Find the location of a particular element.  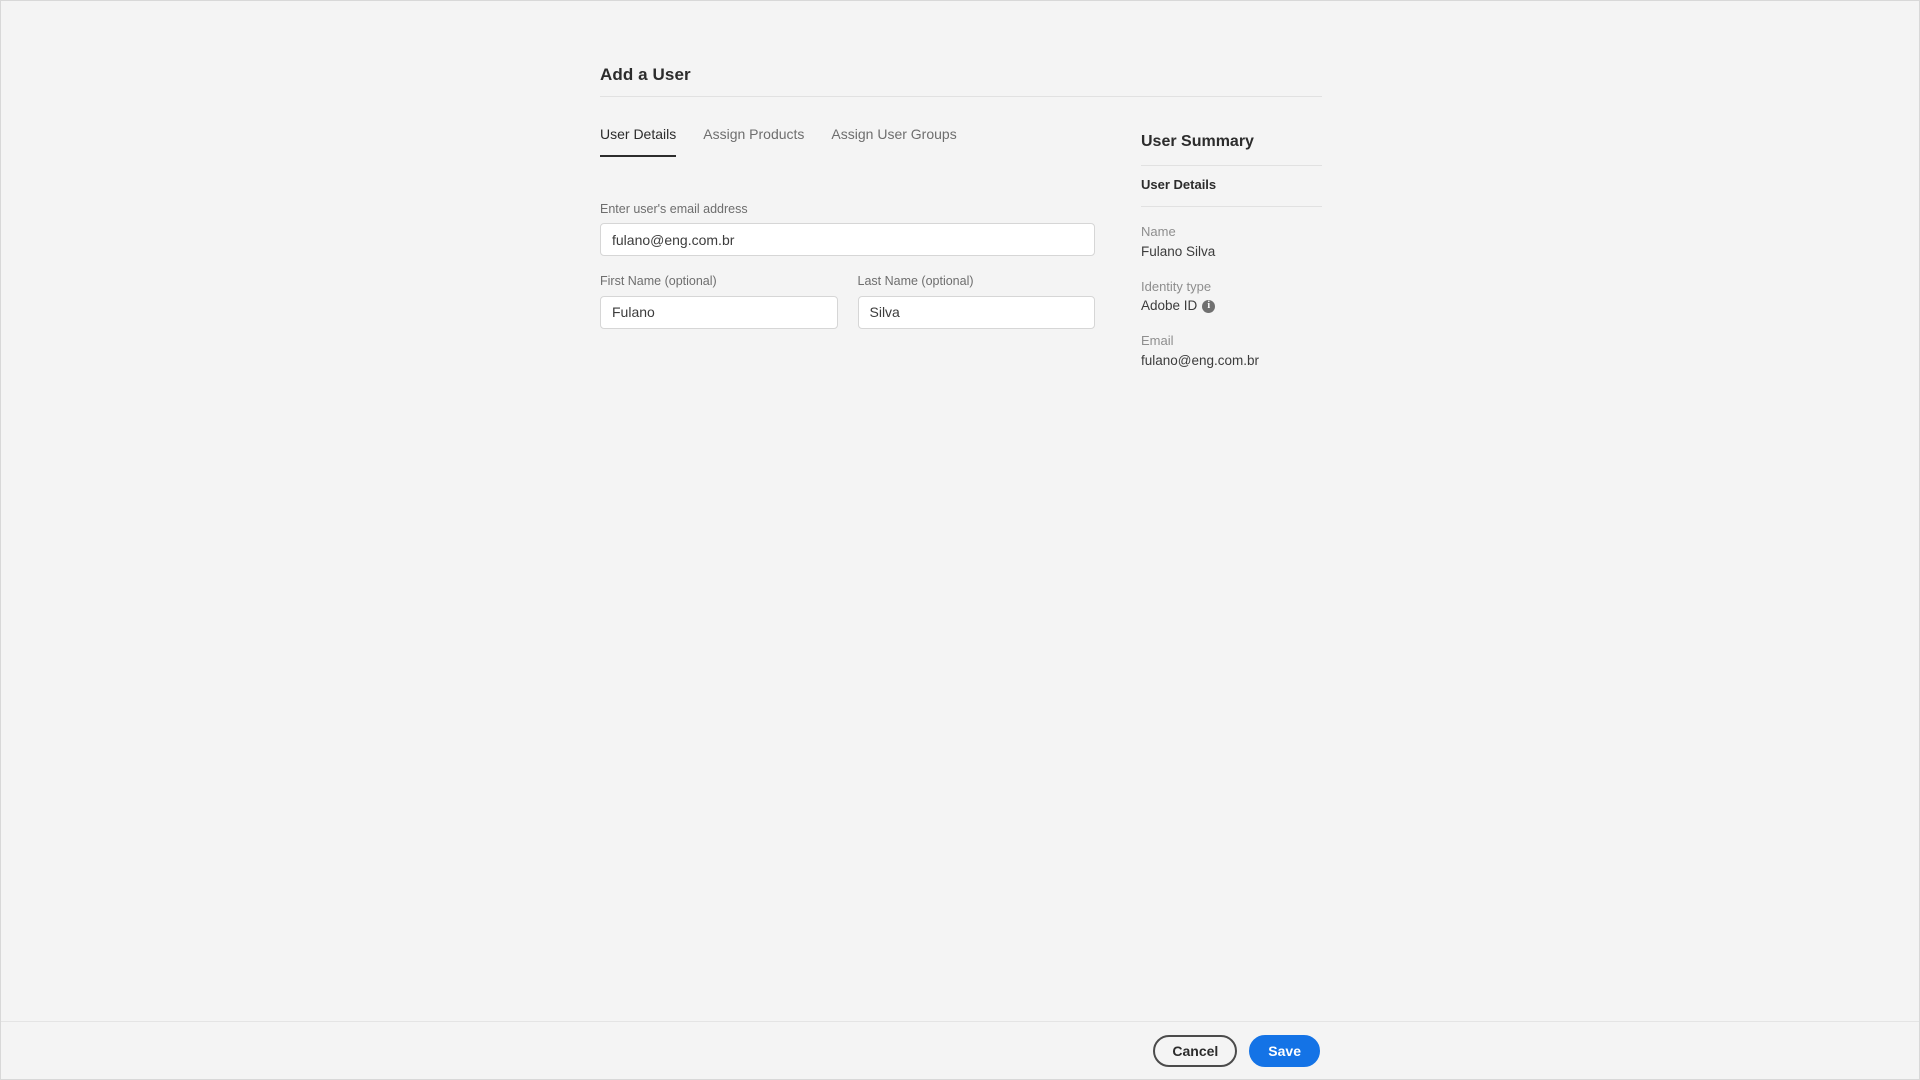

tab-assign-user-groups: Assign User Groups is located at coordinates (893, 141).